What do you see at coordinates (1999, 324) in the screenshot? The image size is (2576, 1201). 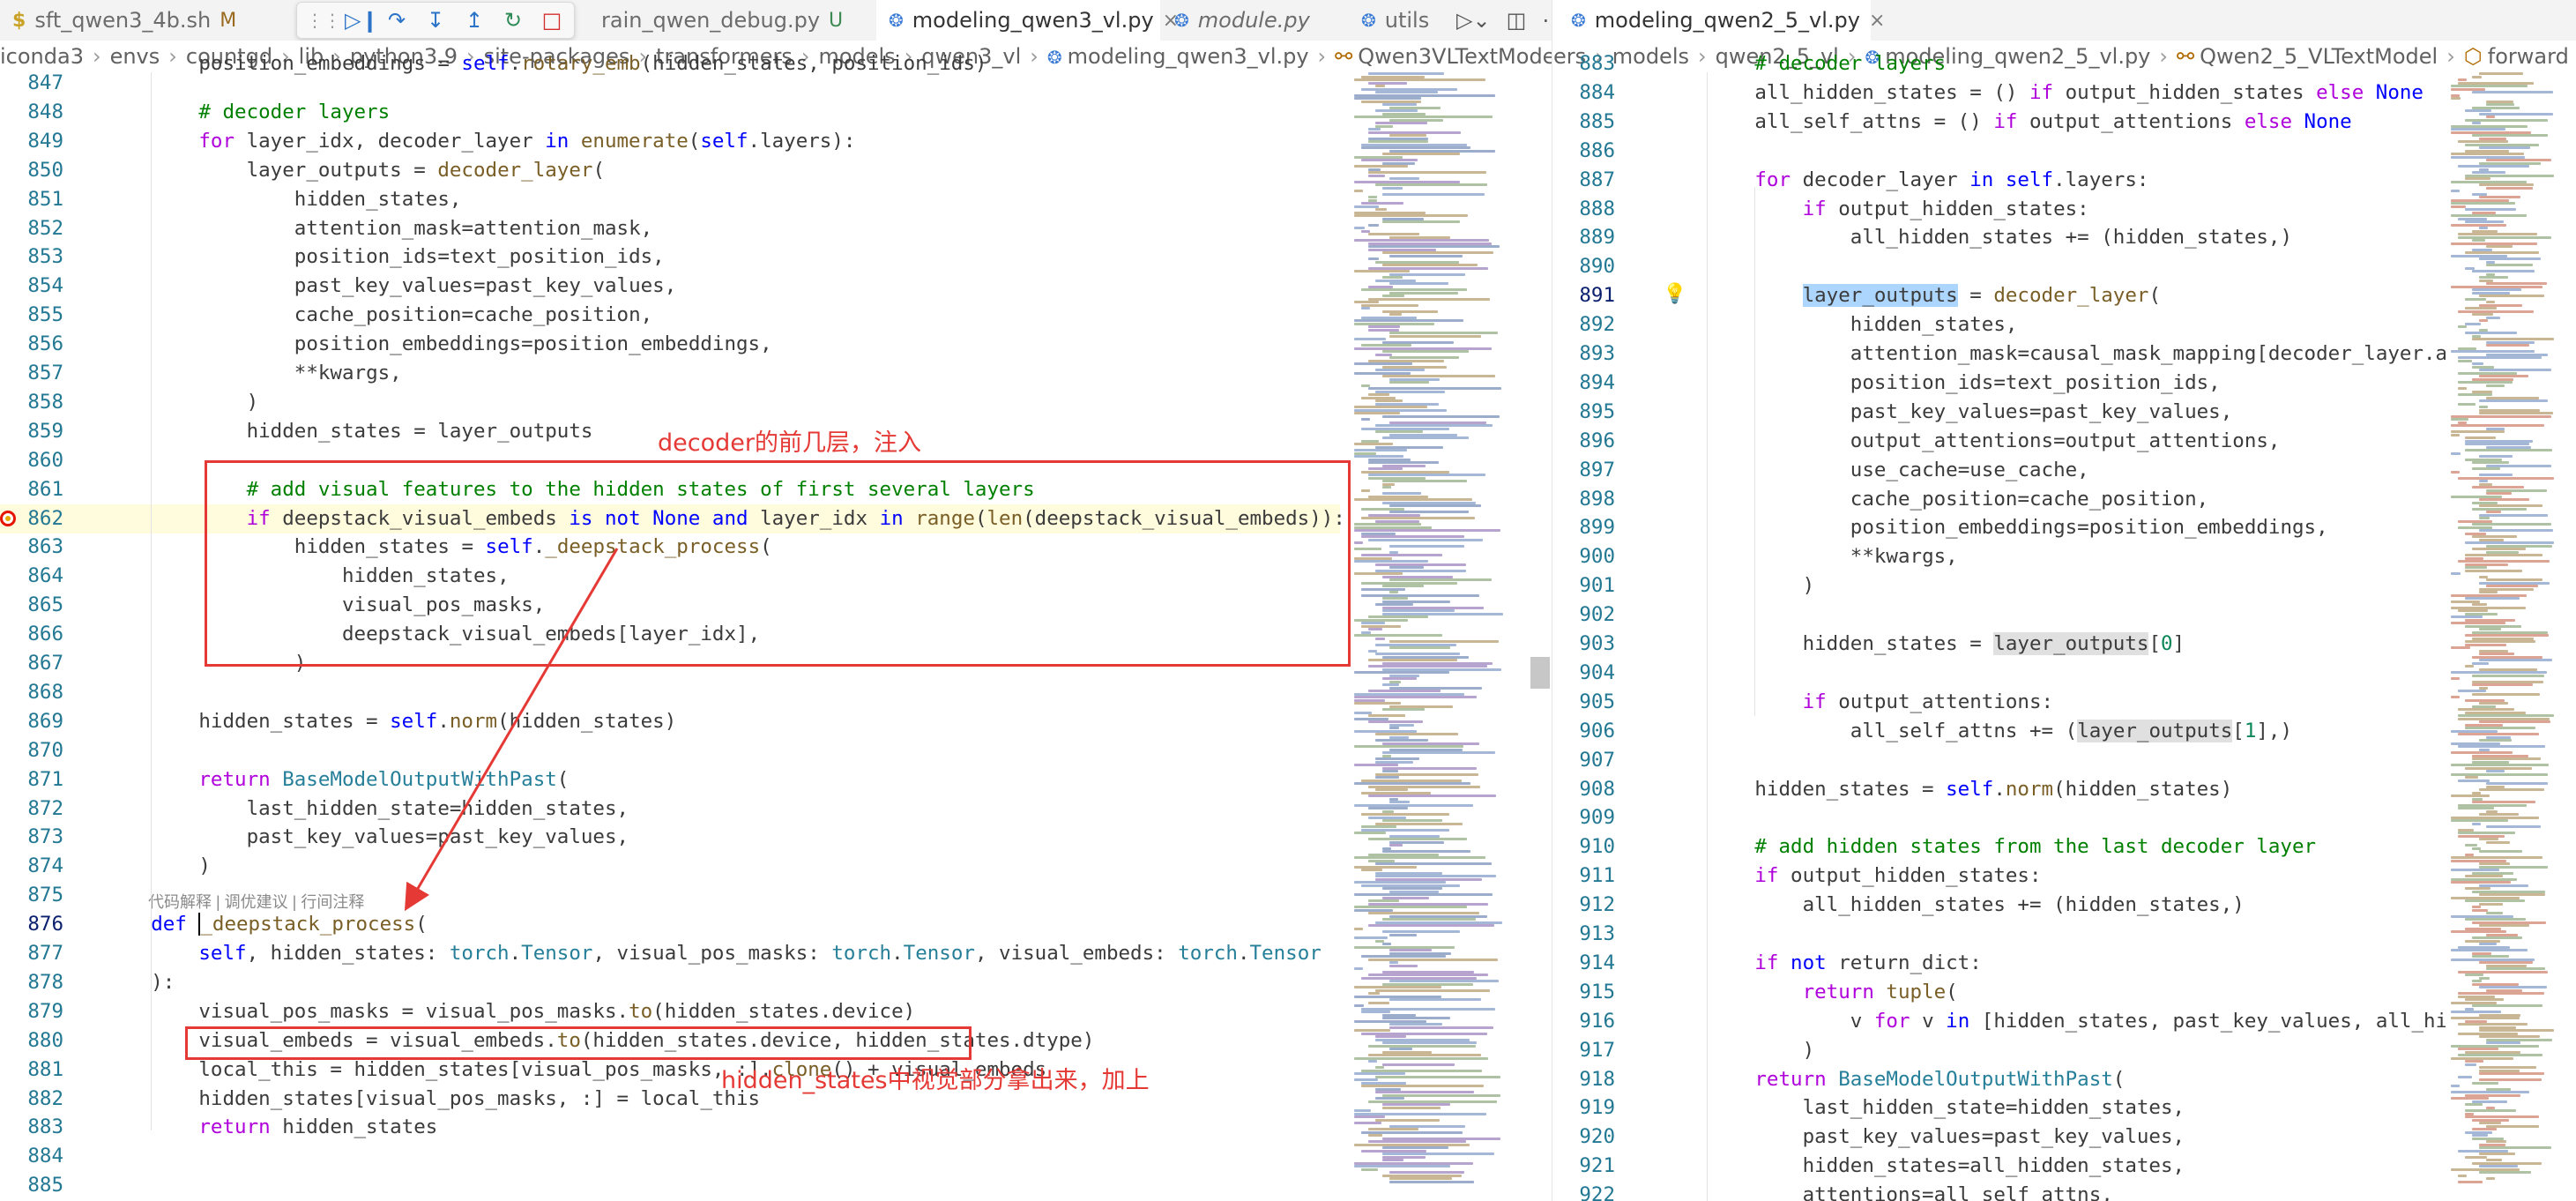 I see `code-line: 892 hidden_states,` at bounding box center [1999, 324].